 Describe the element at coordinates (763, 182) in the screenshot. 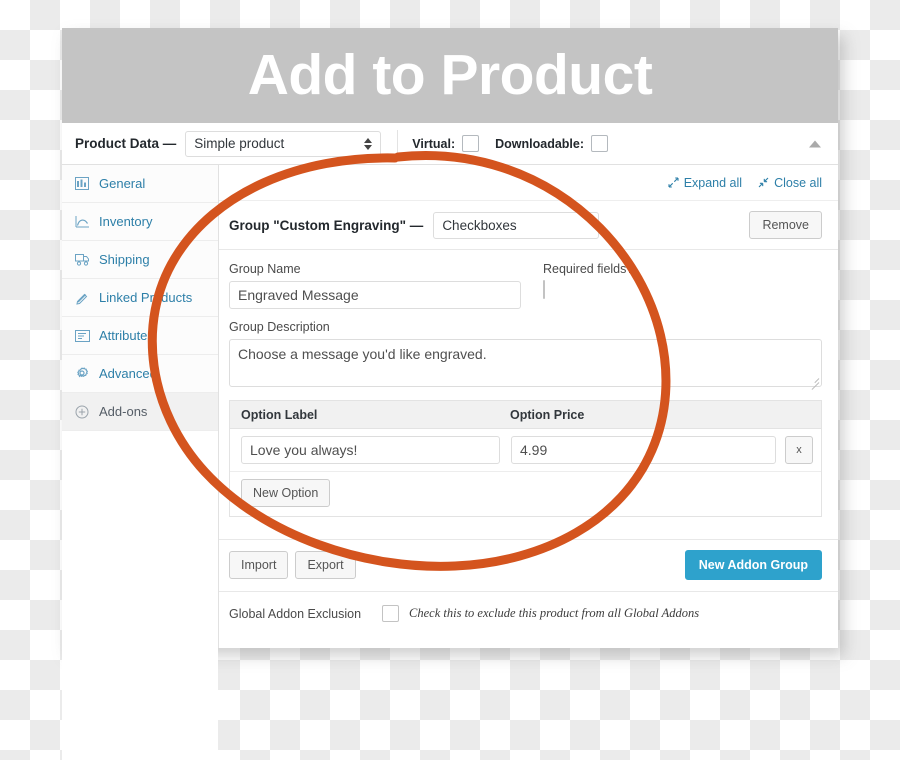

I see `collapse-arrows-icon` at that location.